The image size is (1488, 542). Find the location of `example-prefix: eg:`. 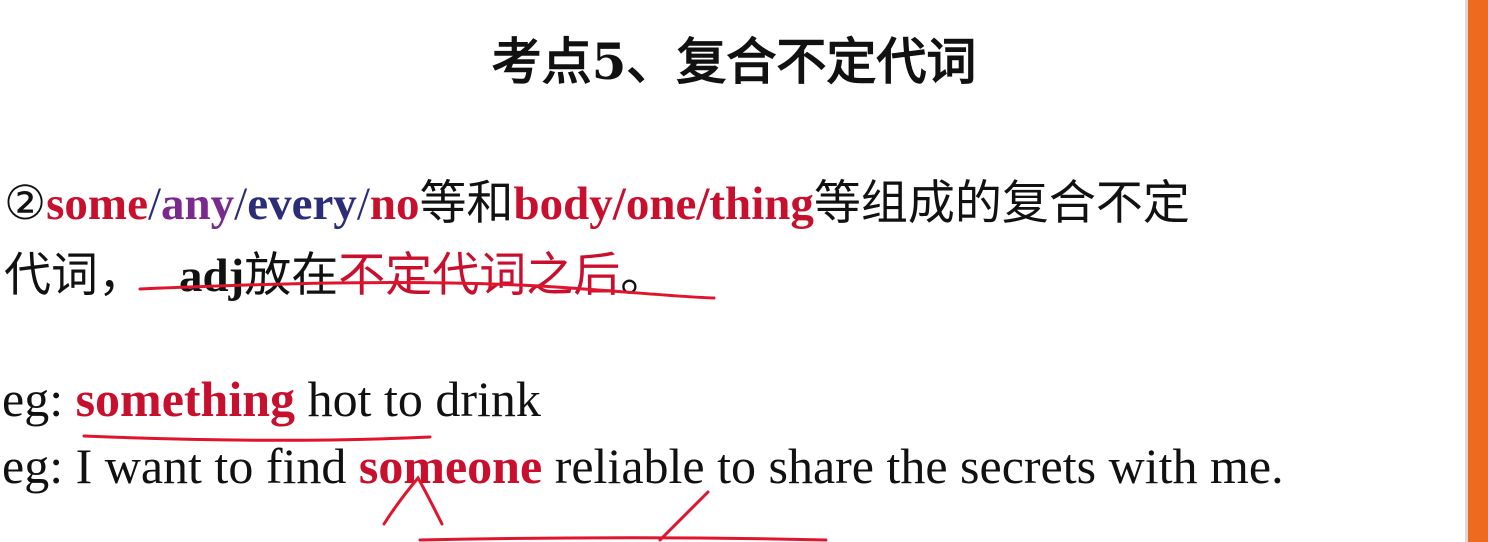

example-prefix: eg: is located at coordinates (39, 399).